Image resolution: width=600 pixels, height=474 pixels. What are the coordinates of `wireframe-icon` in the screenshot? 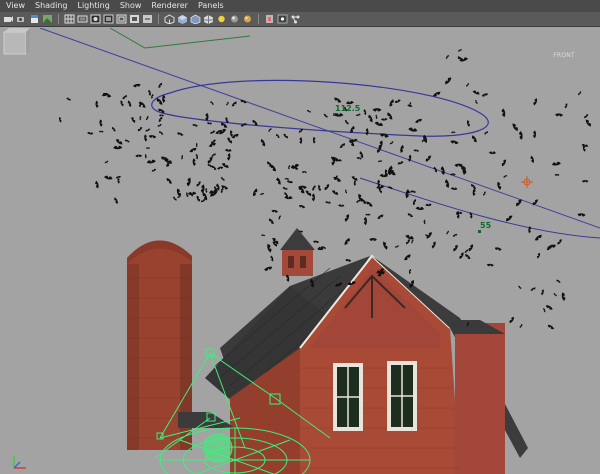 It's located at (169, 19).